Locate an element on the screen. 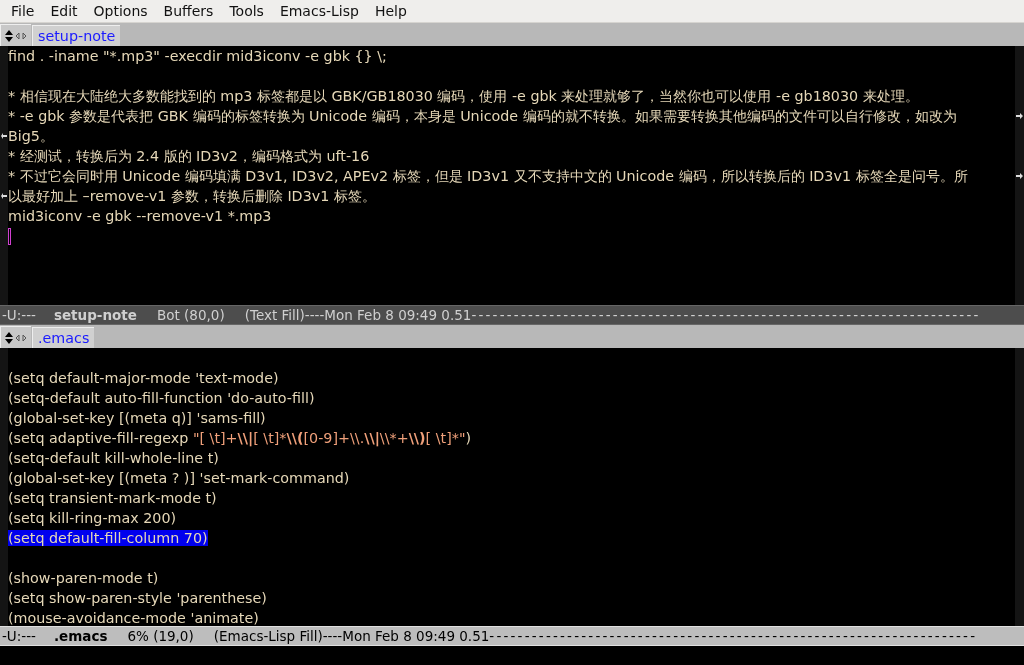 The width and height of the screenshot is (1024, 665). buffer-tab: .emacs is located at coordinates (63, 337).